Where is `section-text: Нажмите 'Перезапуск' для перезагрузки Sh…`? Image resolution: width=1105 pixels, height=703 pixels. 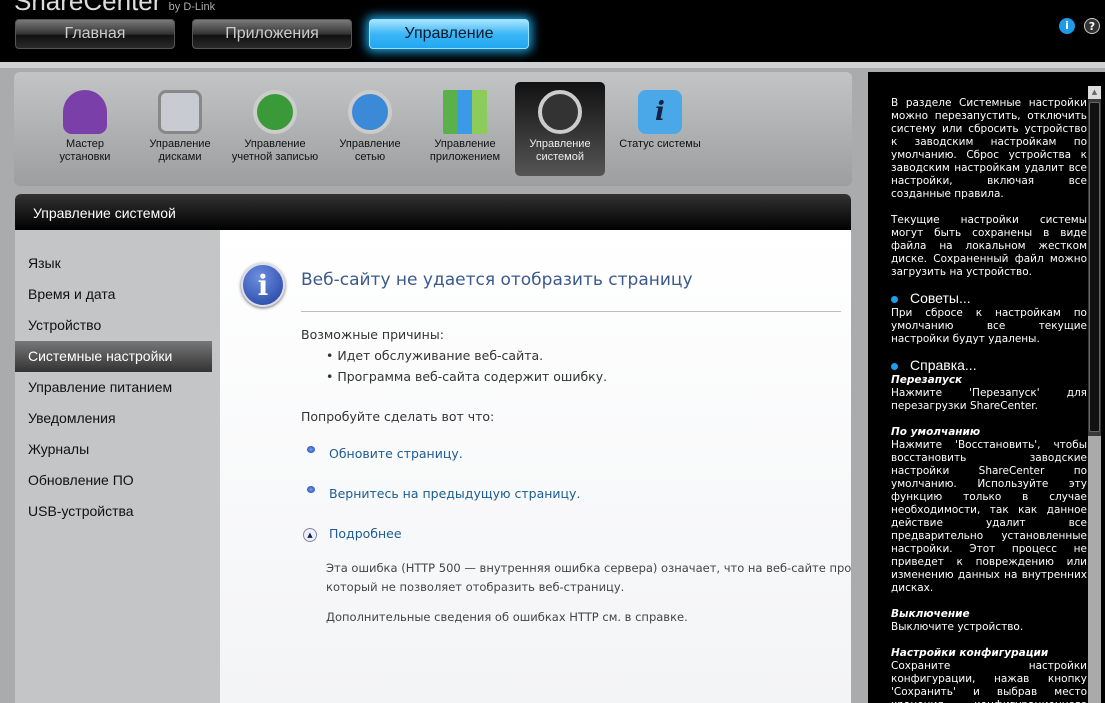 section-text: Нажмите 'Перезапуск' для перезагрузки Sh… is located at coordinates (989, 399).